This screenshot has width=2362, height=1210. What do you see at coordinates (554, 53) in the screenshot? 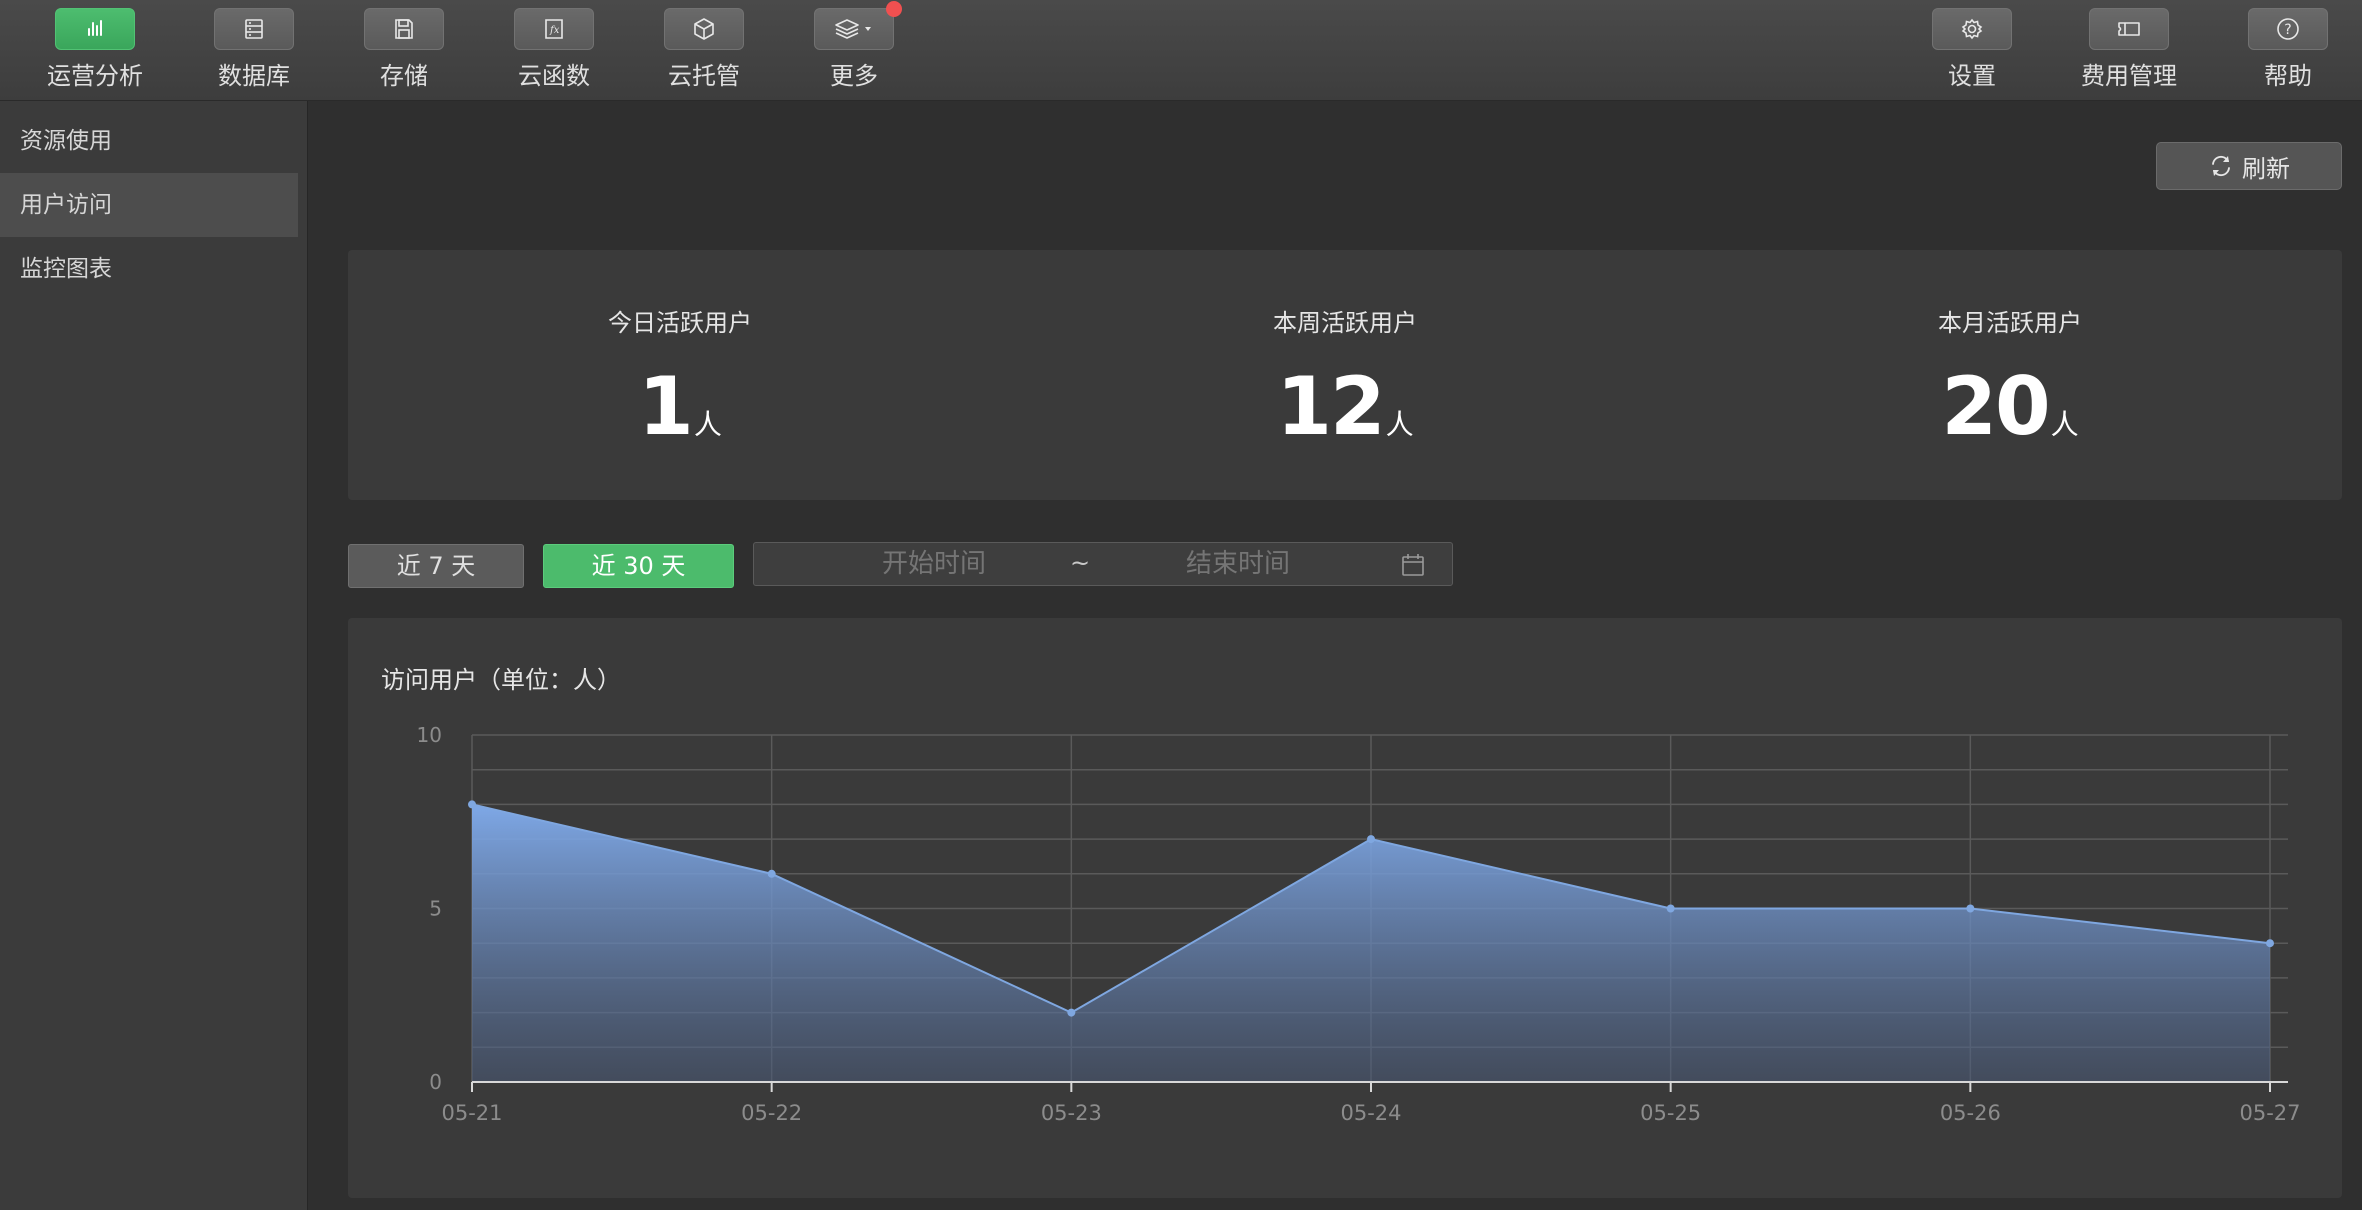
I see `toolbar-item-cloud-functions: fx 云函数` at bounding box center [554, 53].